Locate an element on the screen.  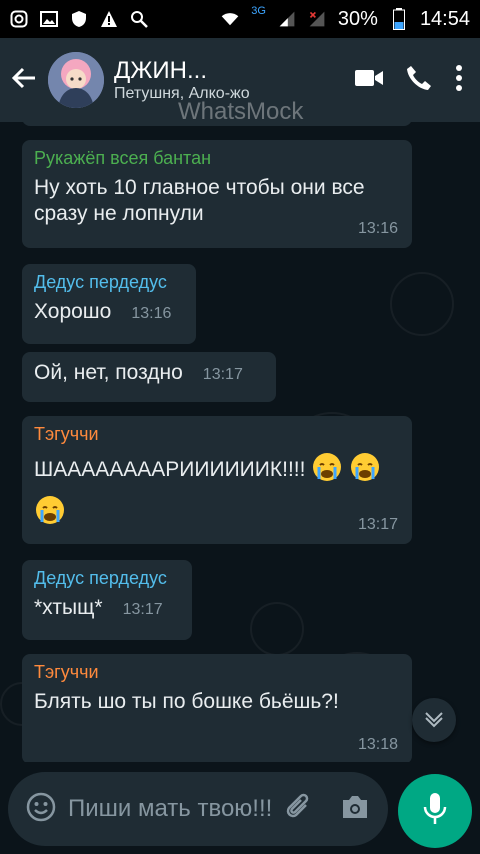
message-sender: Рукажёп всея бантан is located at coordinates (123, 158).